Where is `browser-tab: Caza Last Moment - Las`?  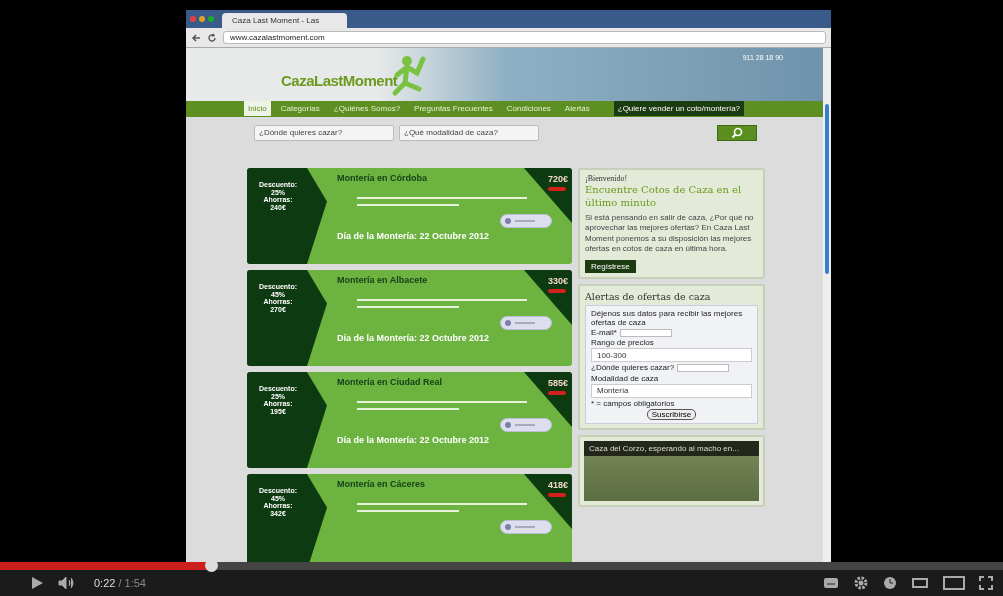
browser-tab: Caza Last Moment - Las is located at coordinates (285, 20).